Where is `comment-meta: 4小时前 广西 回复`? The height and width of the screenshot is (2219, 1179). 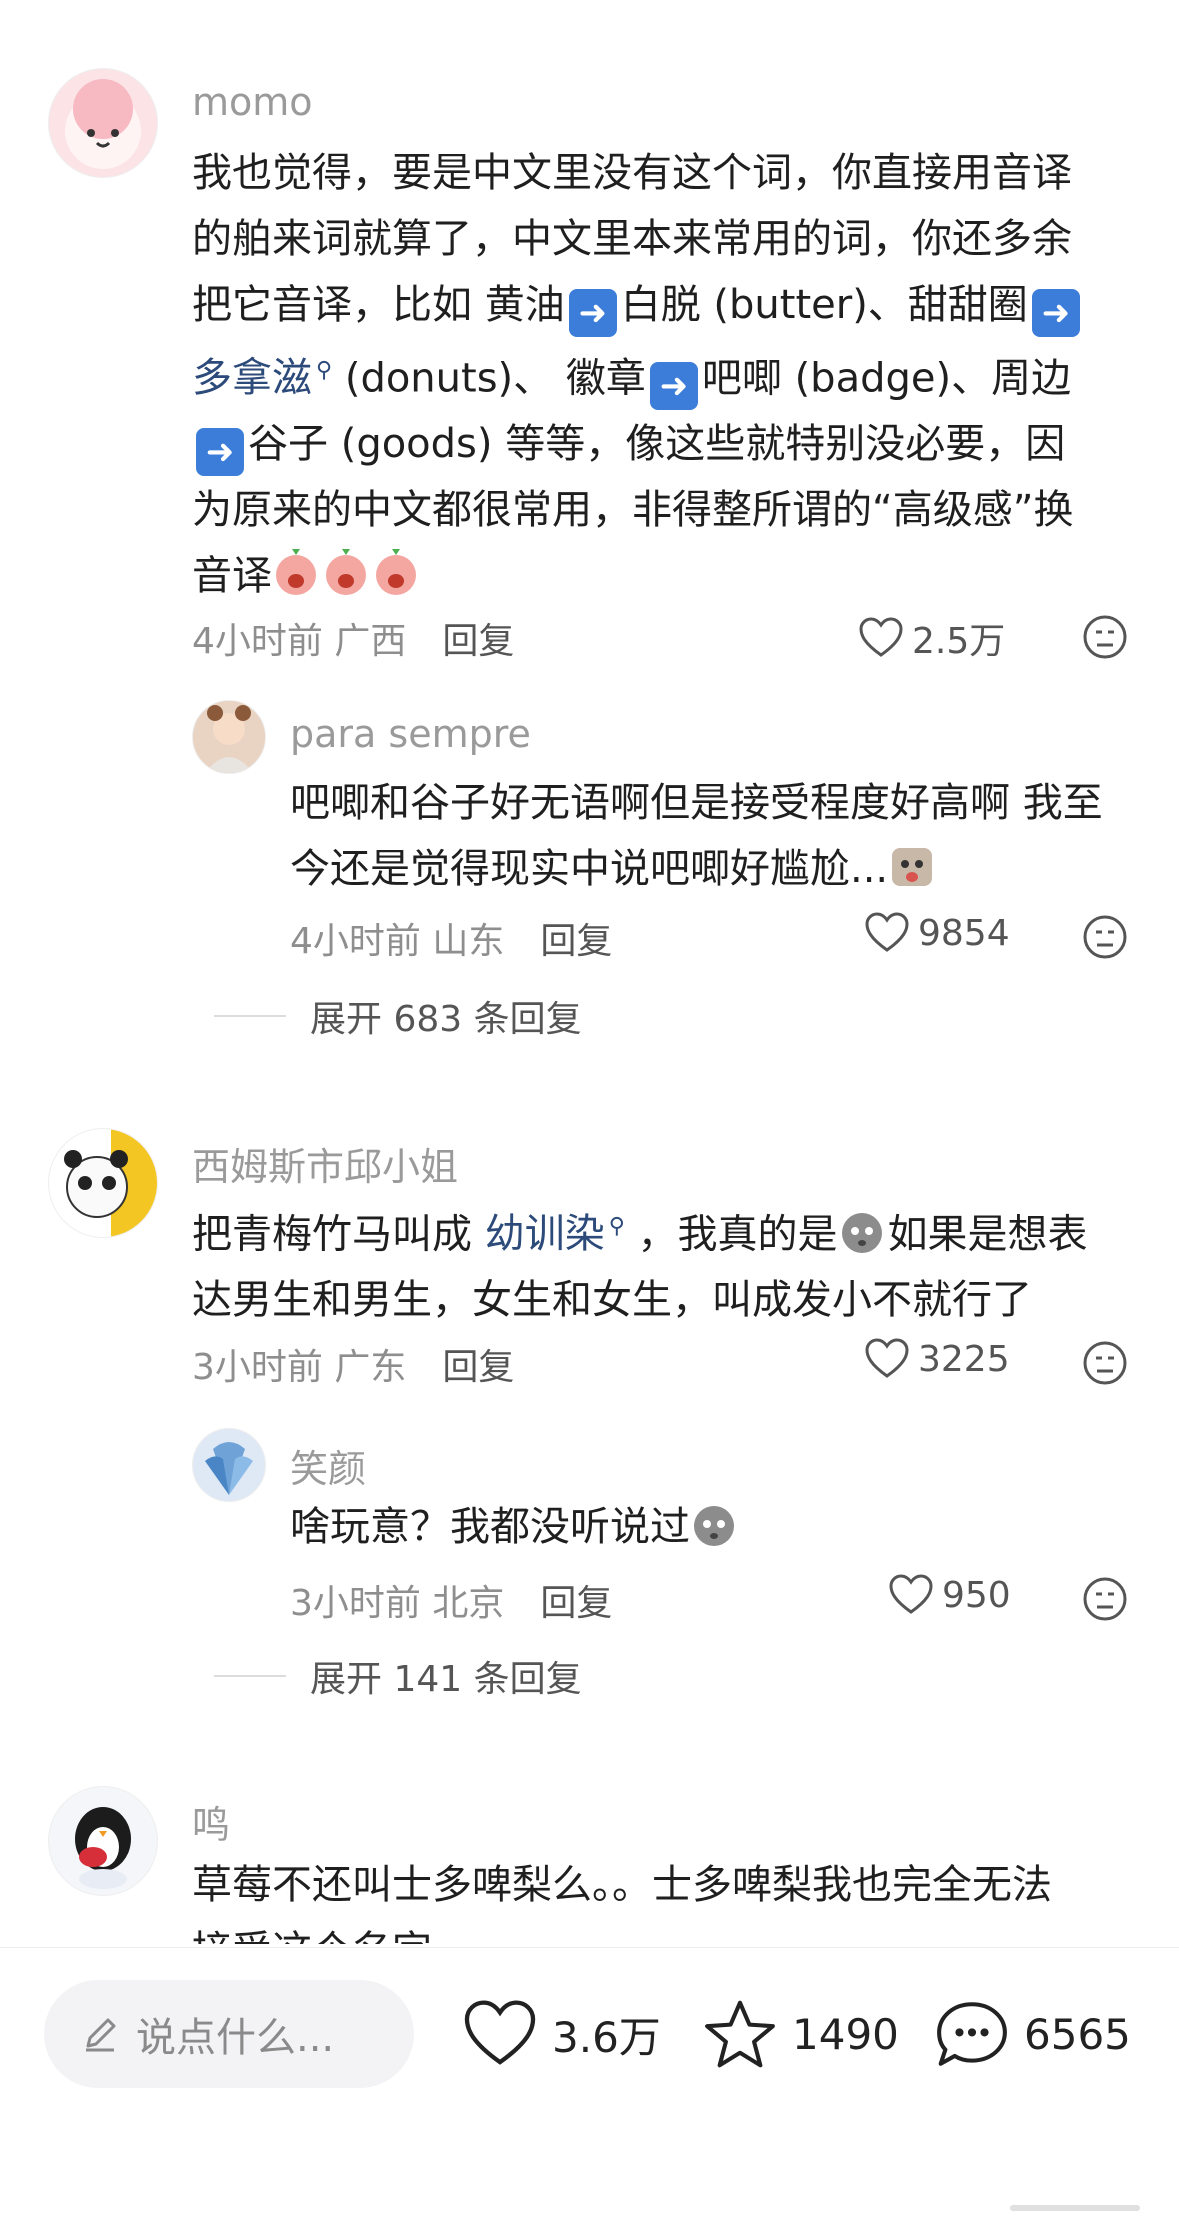
comment-meta: 4小时前 广西 回复 is located at coordinates (353, 641).